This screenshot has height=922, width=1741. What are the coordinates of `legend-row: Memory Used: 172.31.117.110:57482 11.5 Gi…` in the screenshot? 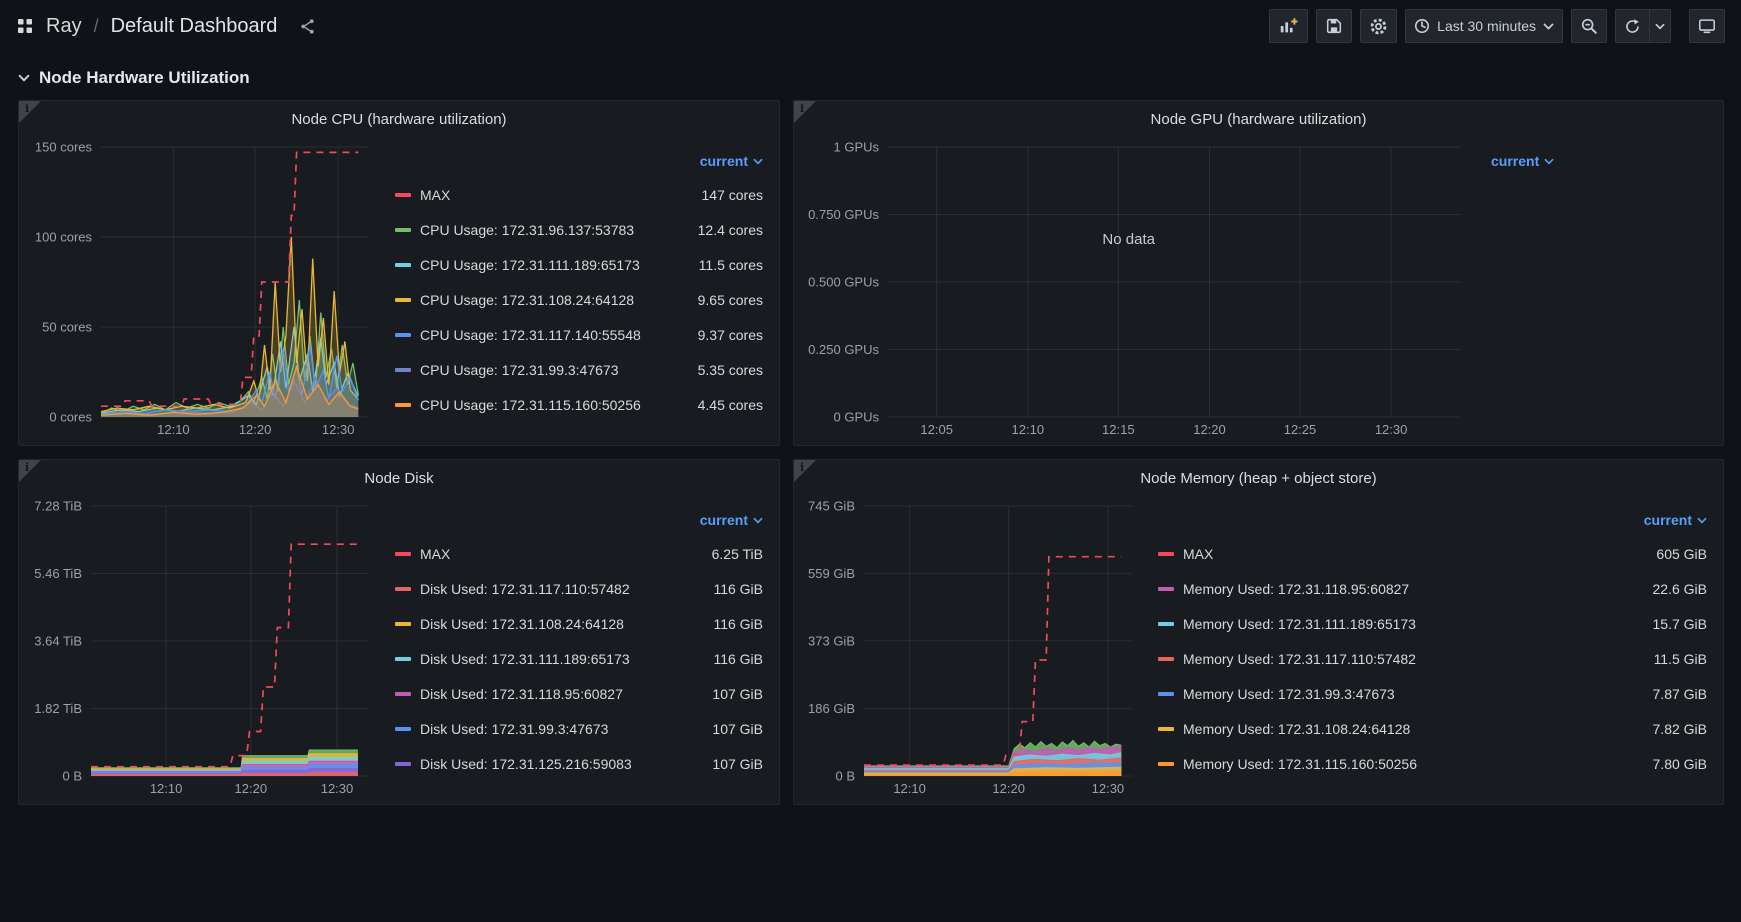 It's located at (1432, 658).